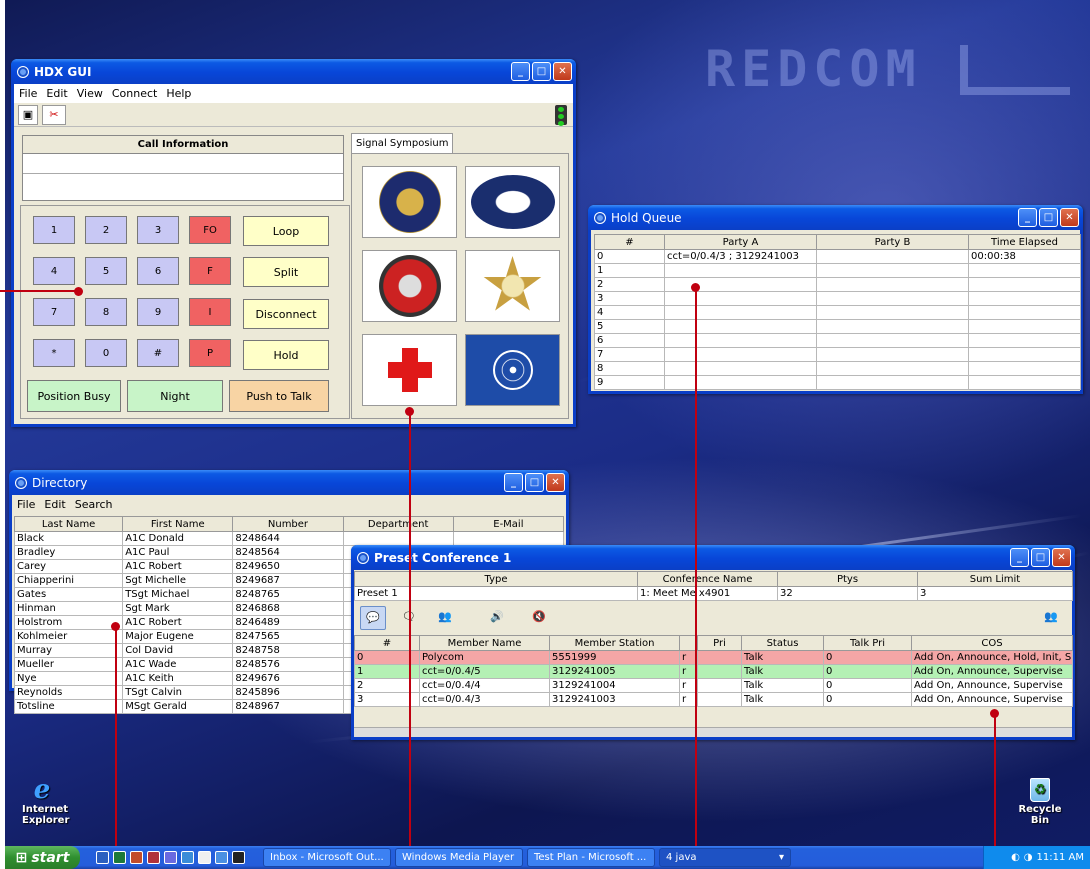  Describe the element at coordinates (512, 202) in the screenshot. I see `white-house-icon` at that location.